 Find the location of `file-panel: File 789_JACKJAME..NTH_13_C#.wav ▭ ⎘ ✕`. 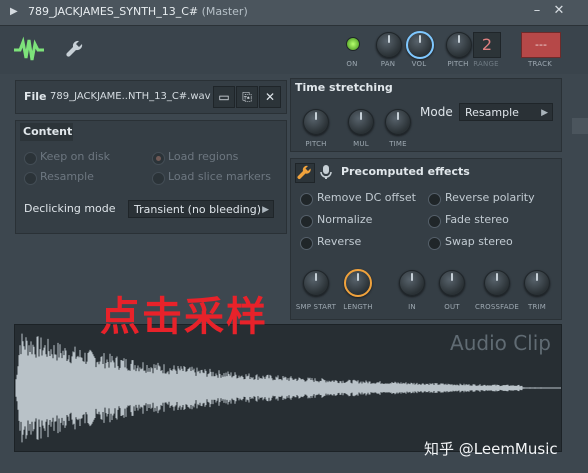

file-panel: File 789_JACKJAME..NTH_13_C#.wav ▭ ⎘ ✕ is located at coordinates (151, 97).